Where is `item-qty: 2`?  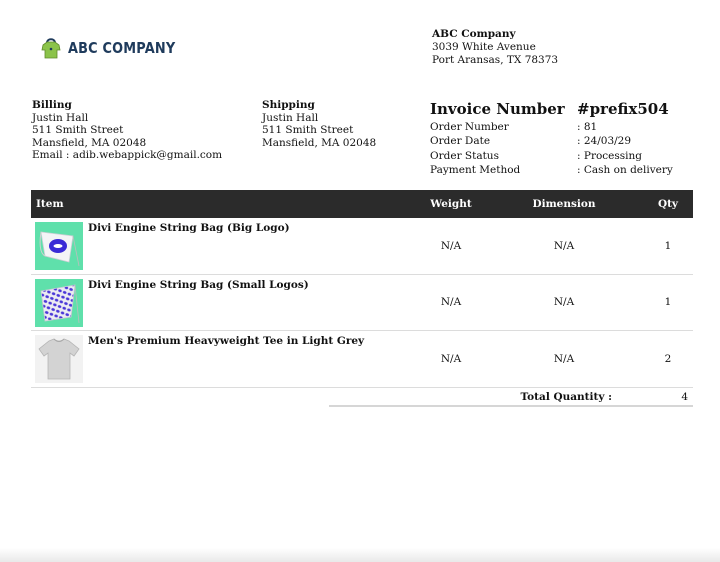 item-qty: 2 is located at coordinates (668, 358).